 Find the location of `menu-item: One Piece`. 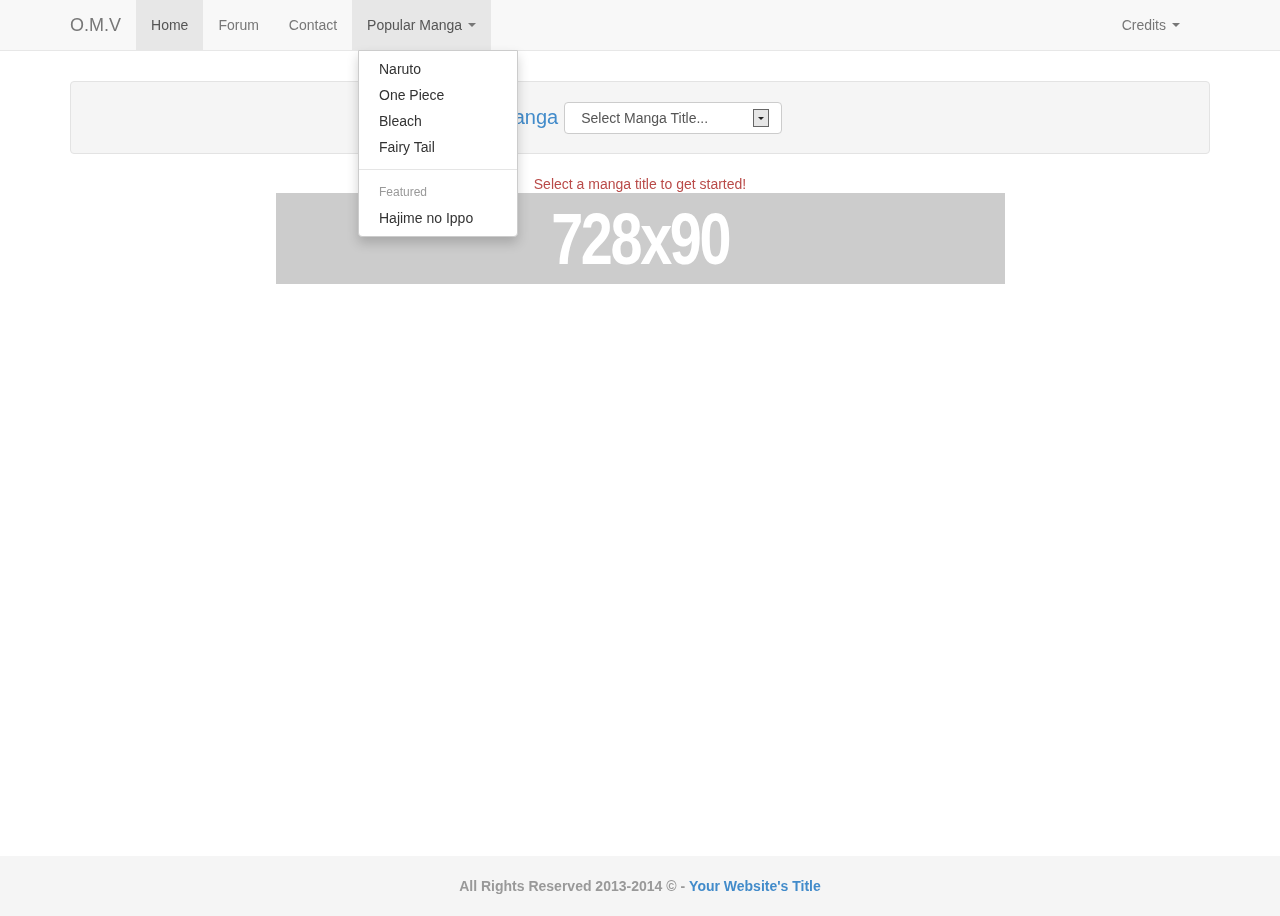

menu-item: One Piece is located at coordinates (438, 95).